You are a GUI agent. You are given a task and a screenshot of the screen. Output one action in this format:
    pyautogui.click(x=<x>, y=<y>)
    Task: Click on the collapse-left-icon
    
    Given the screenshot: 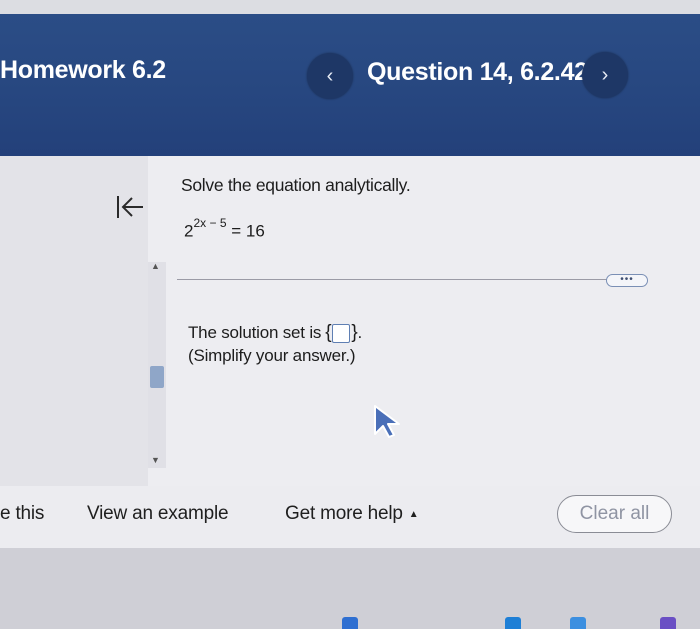 What is the action you would take?
    pyautogui.click(x=130, y=209)
    